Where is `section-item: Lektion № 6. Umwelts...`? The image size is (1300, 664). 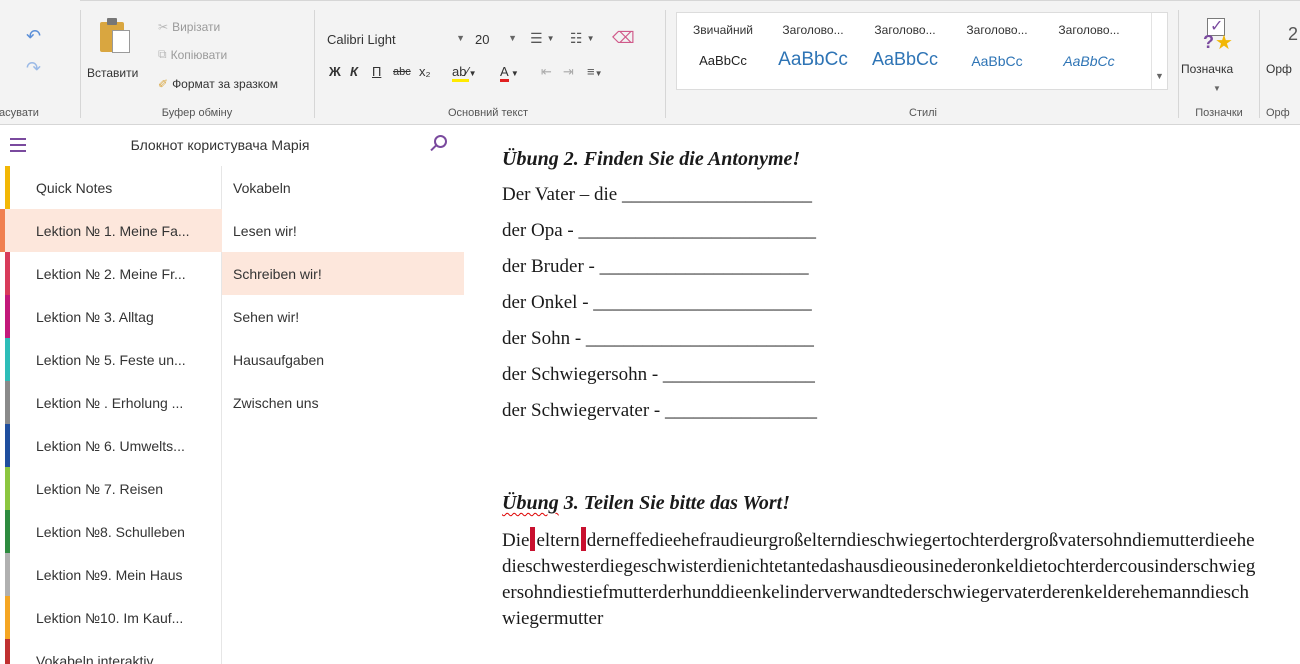 section-item: Lektion № 6. Umwelts... is located at coordinates (111, 445).